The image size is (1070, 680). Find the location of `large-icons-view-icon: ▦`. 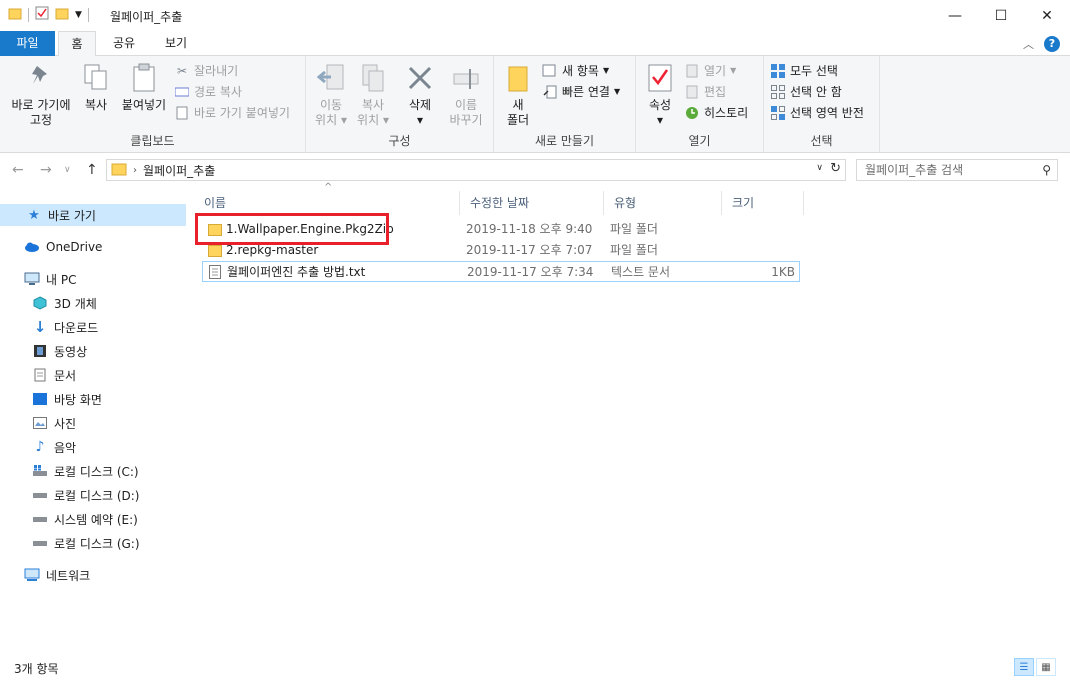

large-icons-view-icon: ▦ is located at coordinates (1046, 667).